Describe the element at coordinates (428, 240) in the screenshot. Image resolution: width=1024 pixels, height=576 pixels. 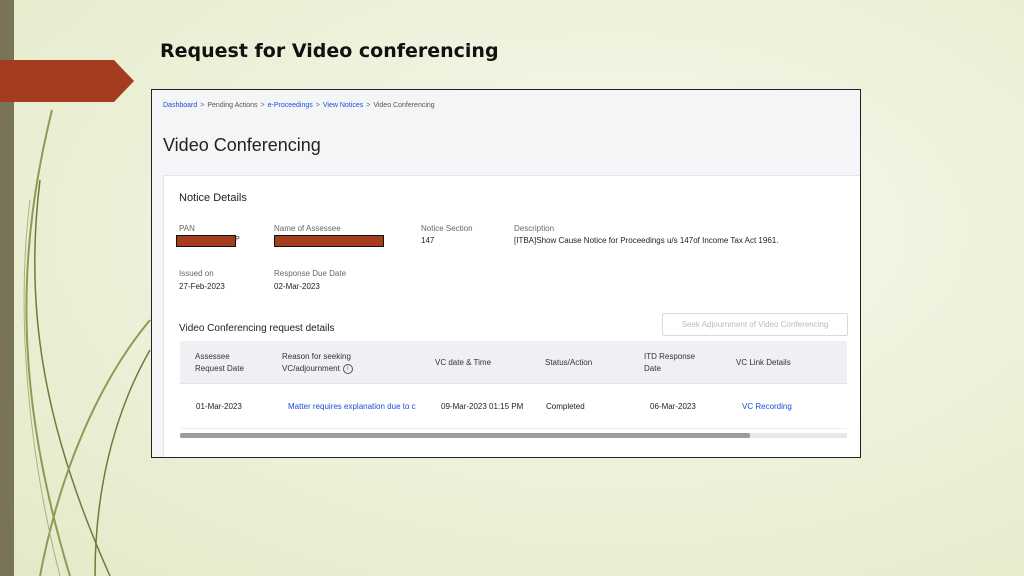
I see `notice-section-value: 147` at that location.